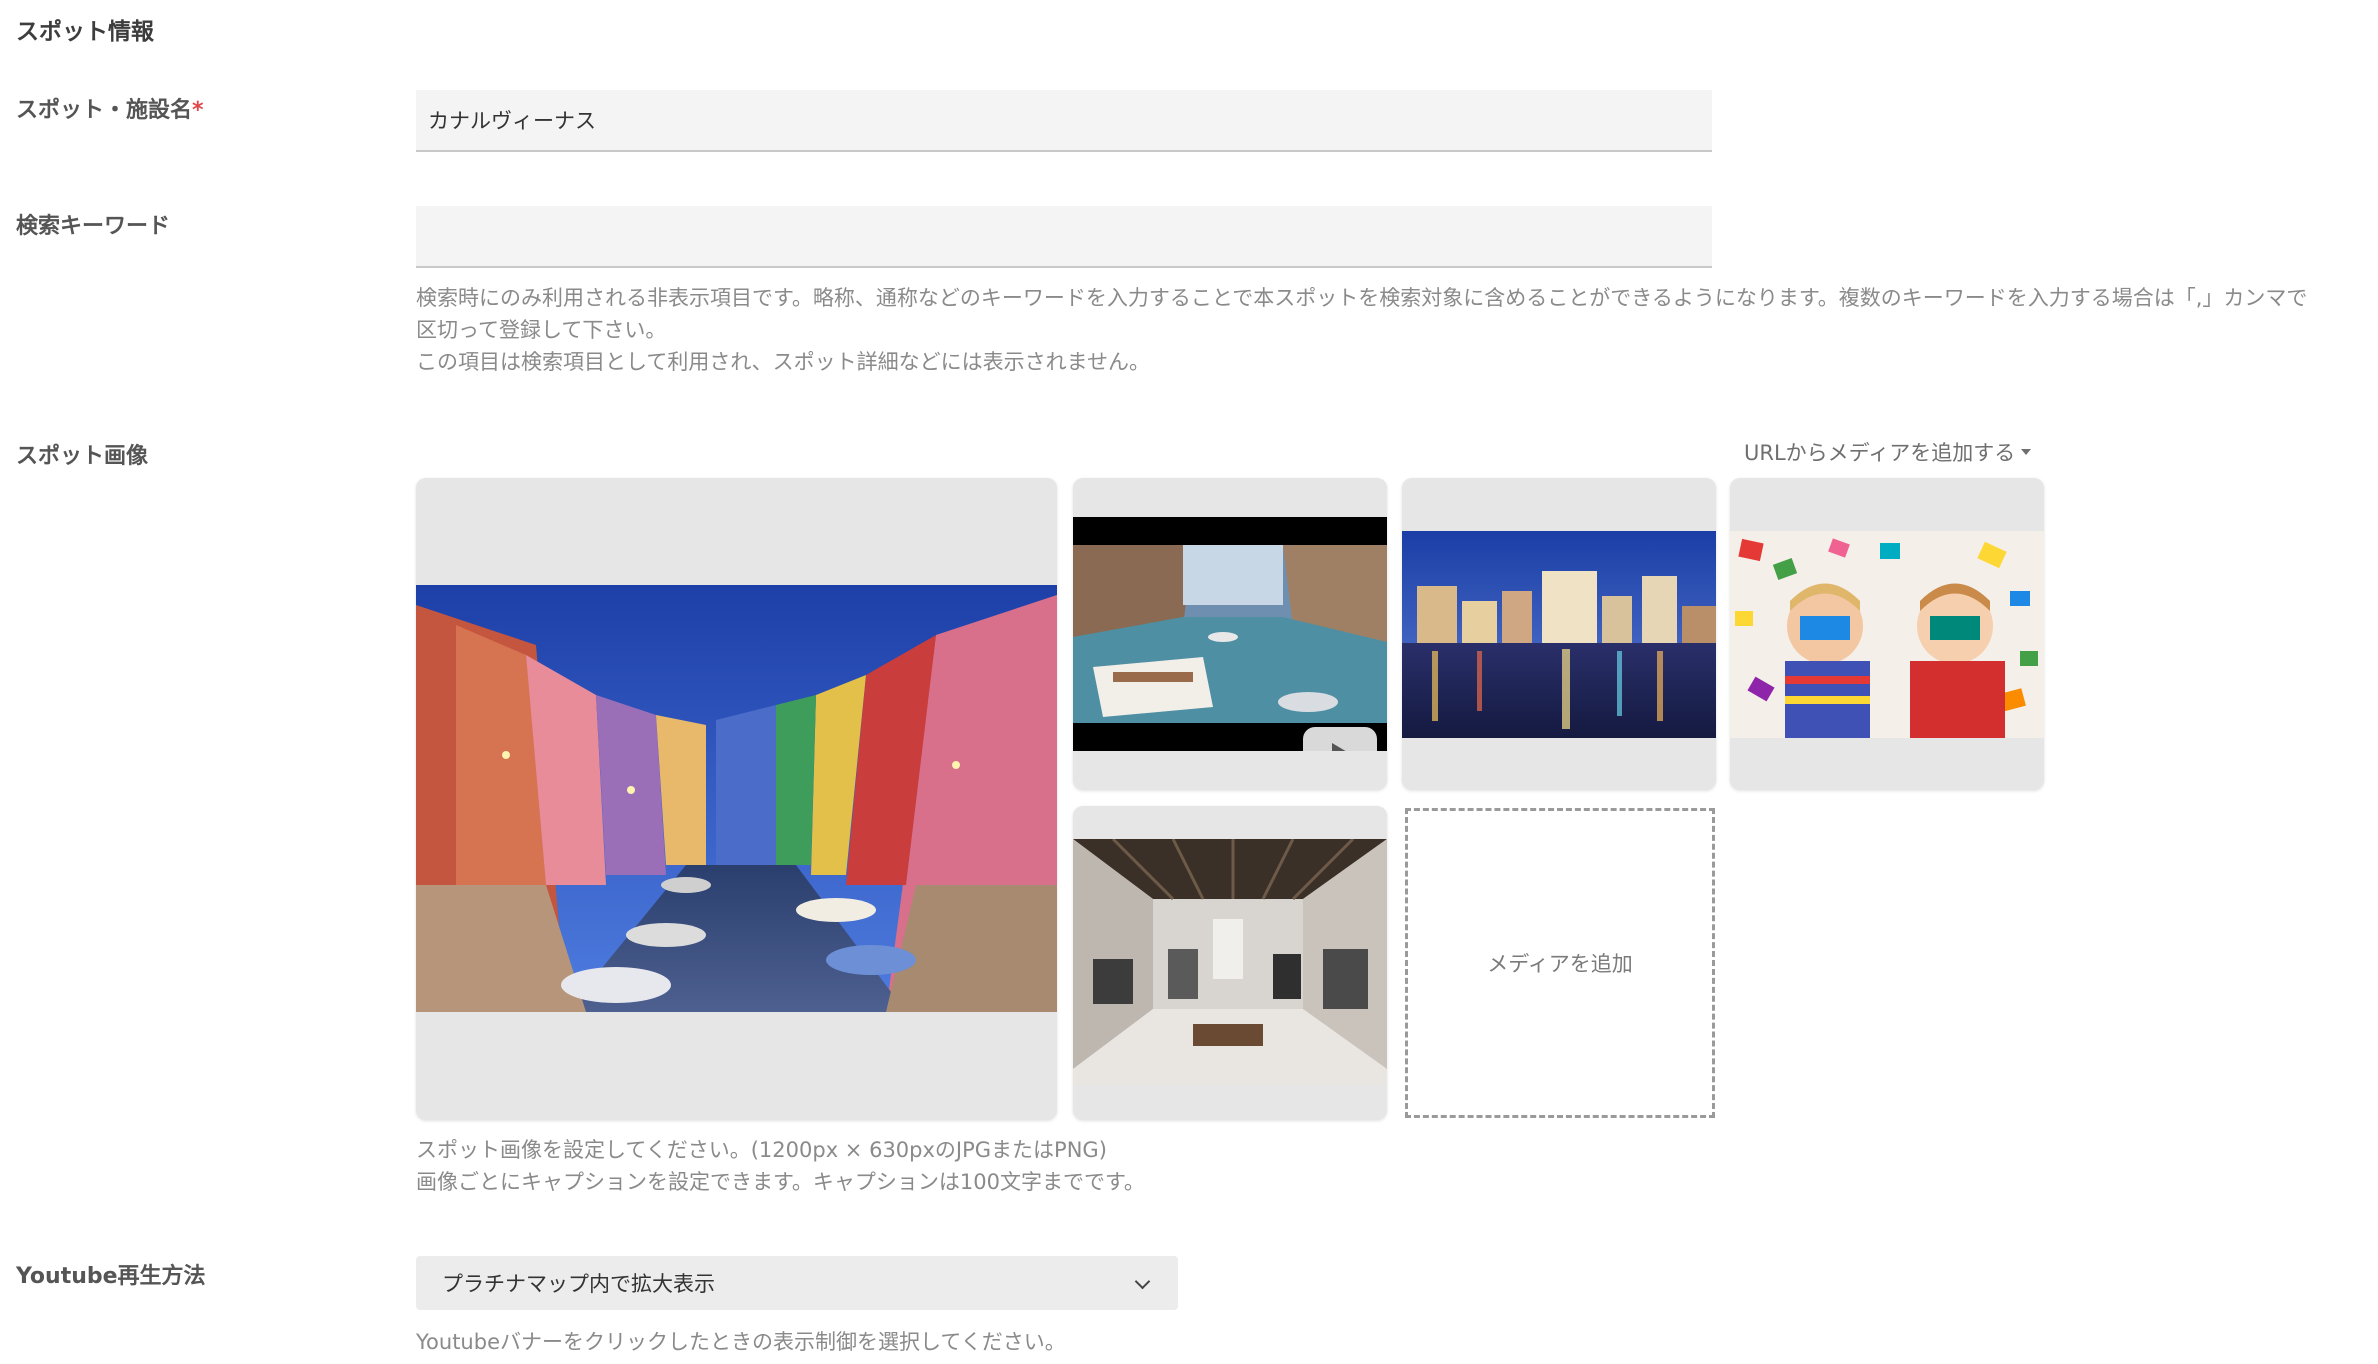  What do you see at coordinates (104, 110) in the screenshot?
I see `spot-name-label-text: スポット・施設名` at bounding box center [104, 110].